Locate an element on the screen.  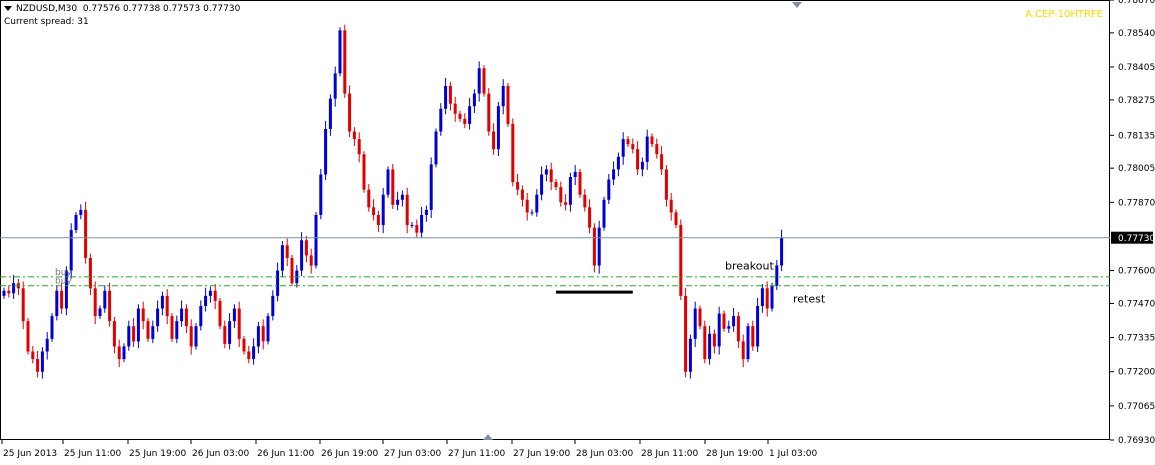
y-tick-label: 0.78670 is located at coordinates (1136, 3).